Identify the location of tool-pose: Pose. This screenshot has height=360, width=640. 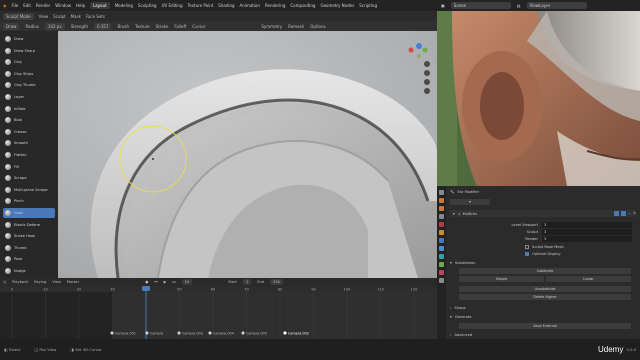
(29, 259).